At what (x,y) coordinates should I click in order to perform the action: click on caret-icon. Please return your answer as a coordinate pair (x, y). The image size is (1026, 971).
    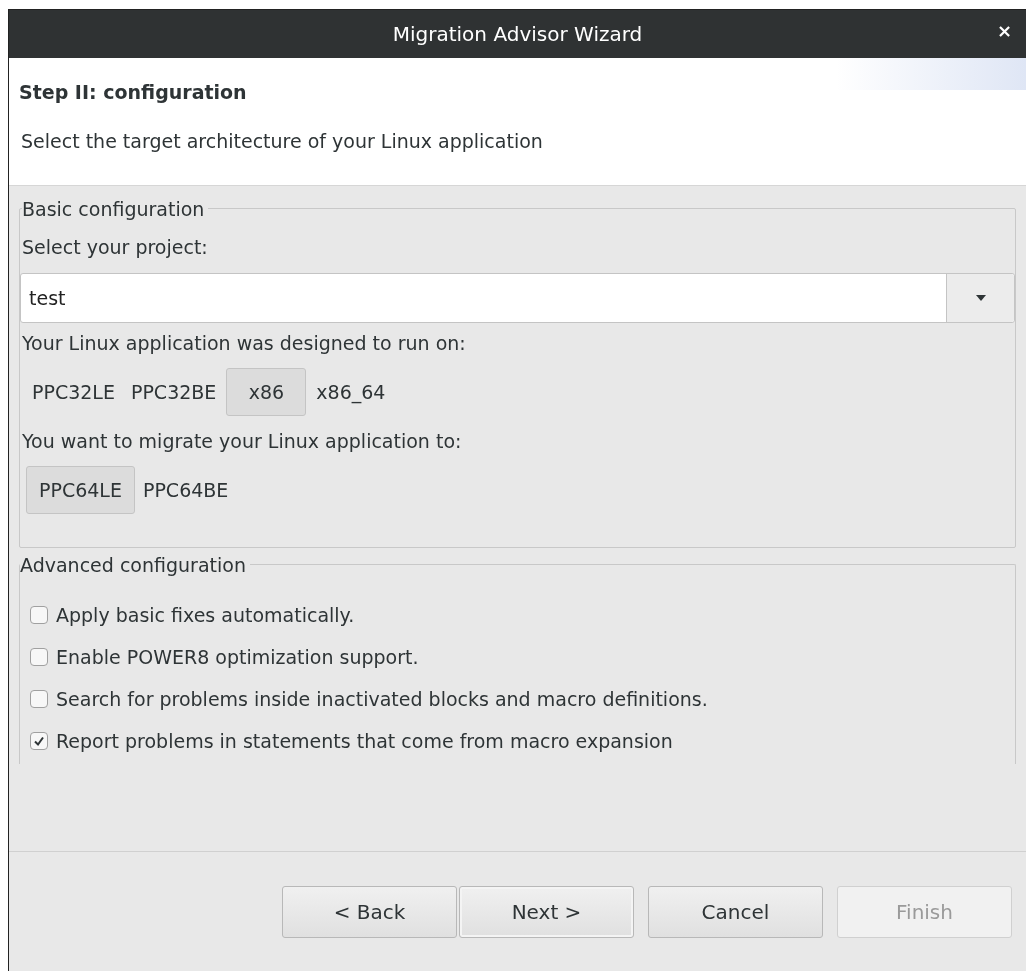
    Looking at the image, I should click on (980, 298).